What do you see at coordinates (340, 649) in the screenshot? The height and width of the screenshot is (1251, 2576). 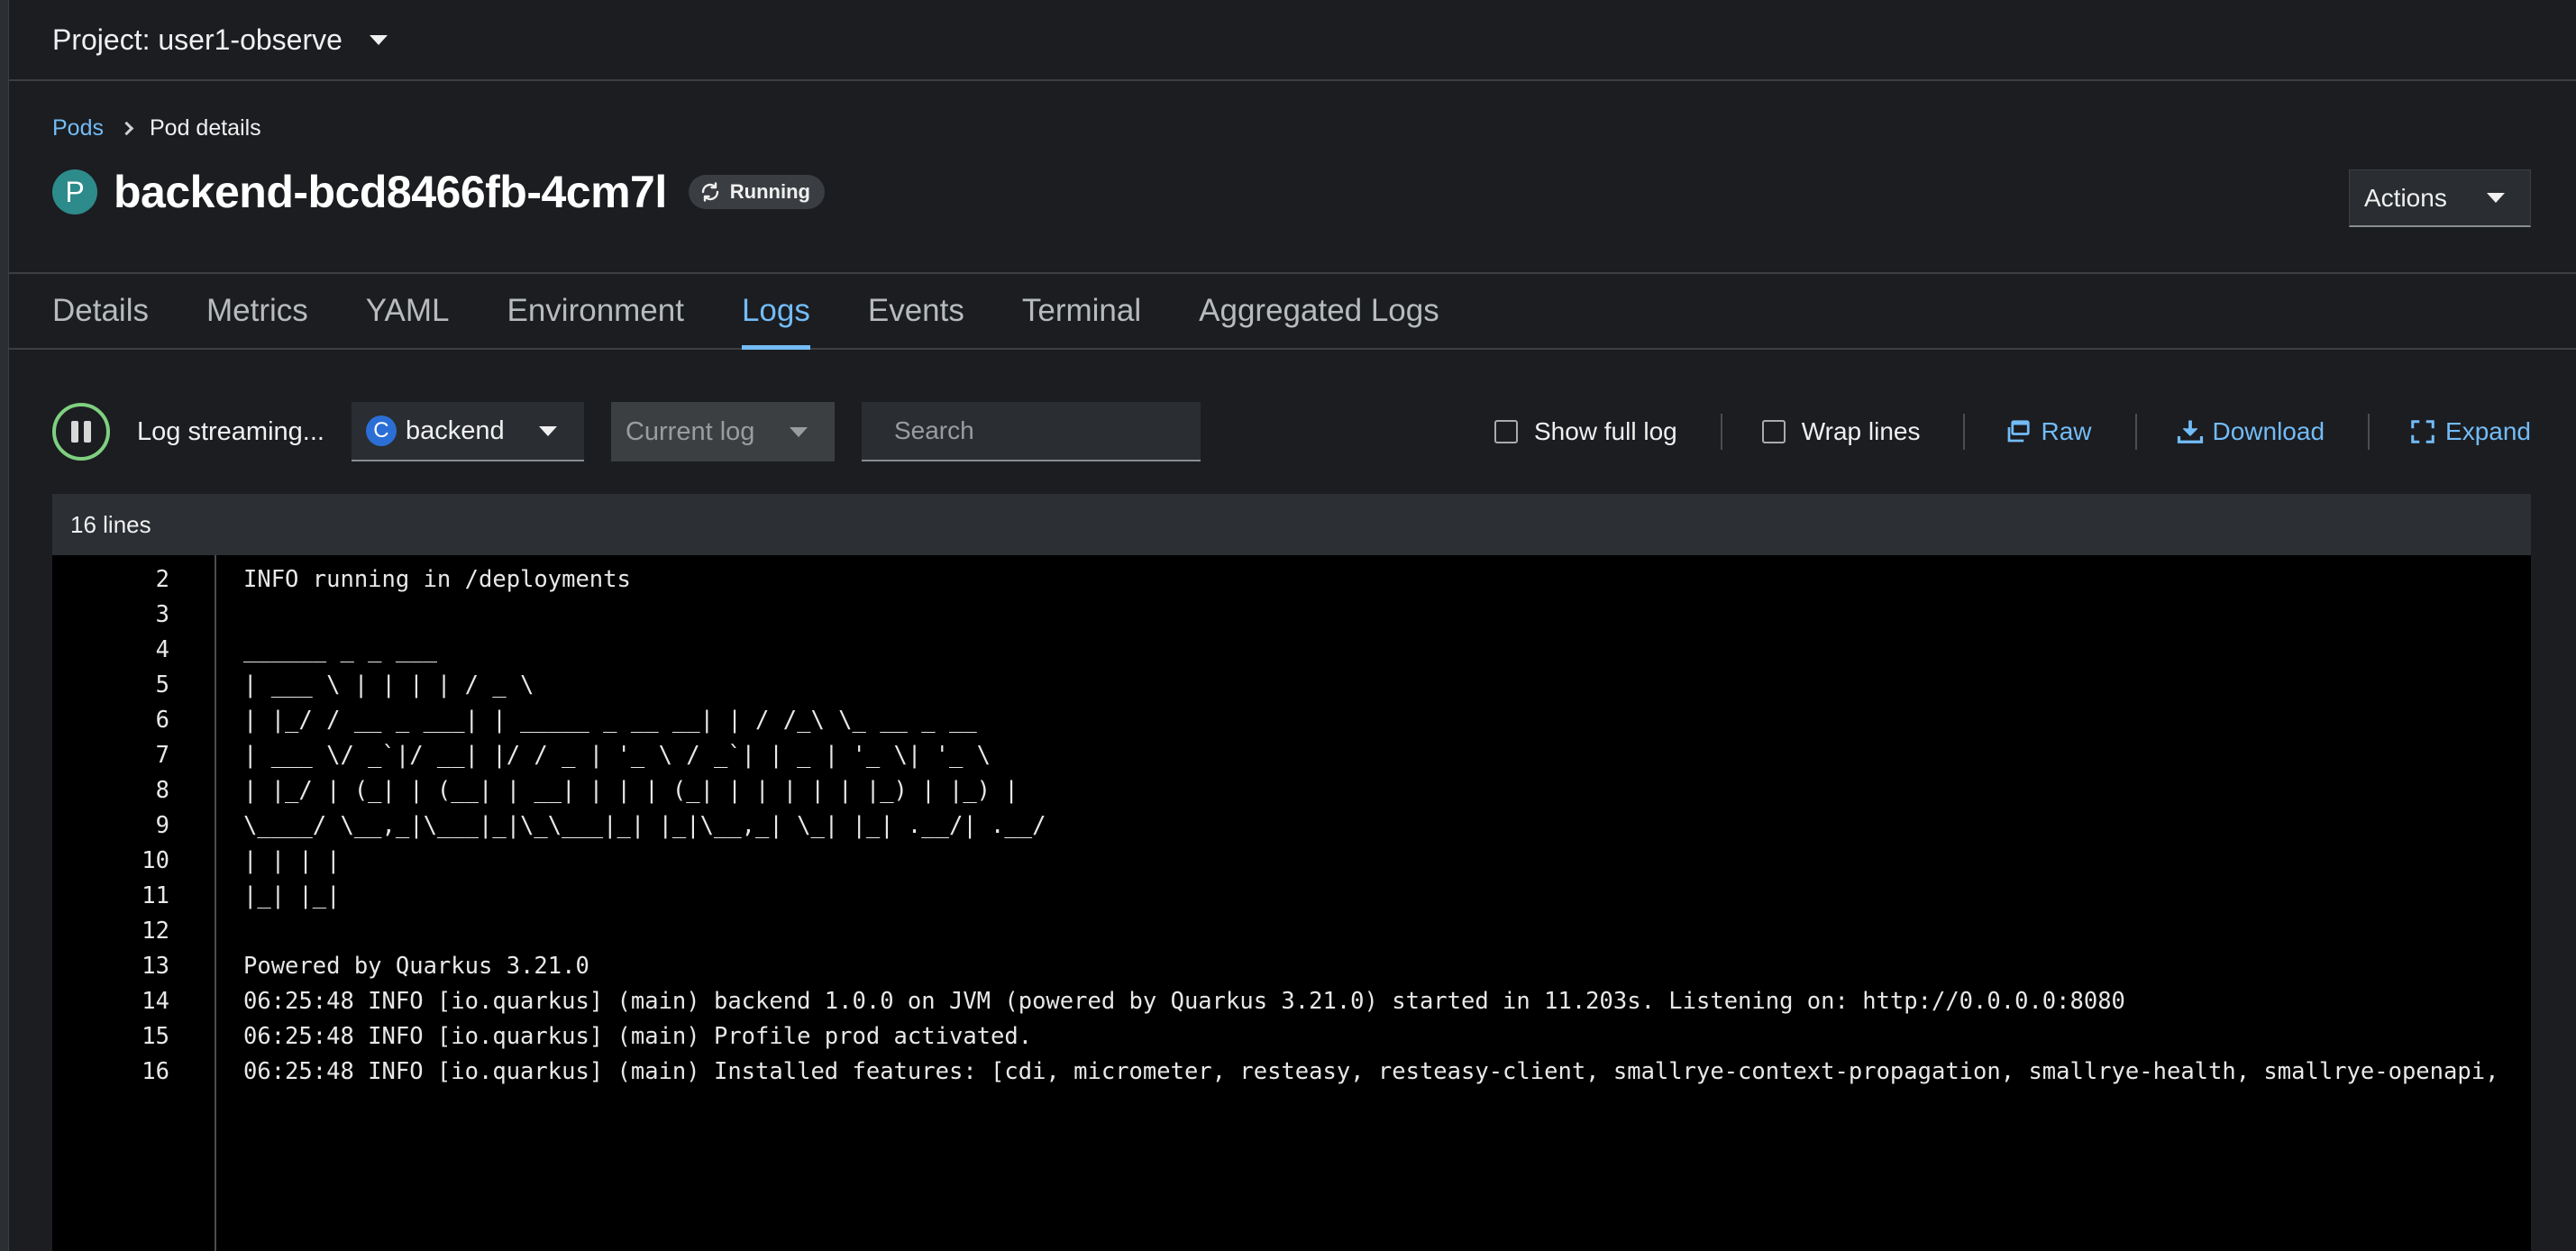 I see `line-text: ______ _ _ ___` at bounding box center [340, 649].